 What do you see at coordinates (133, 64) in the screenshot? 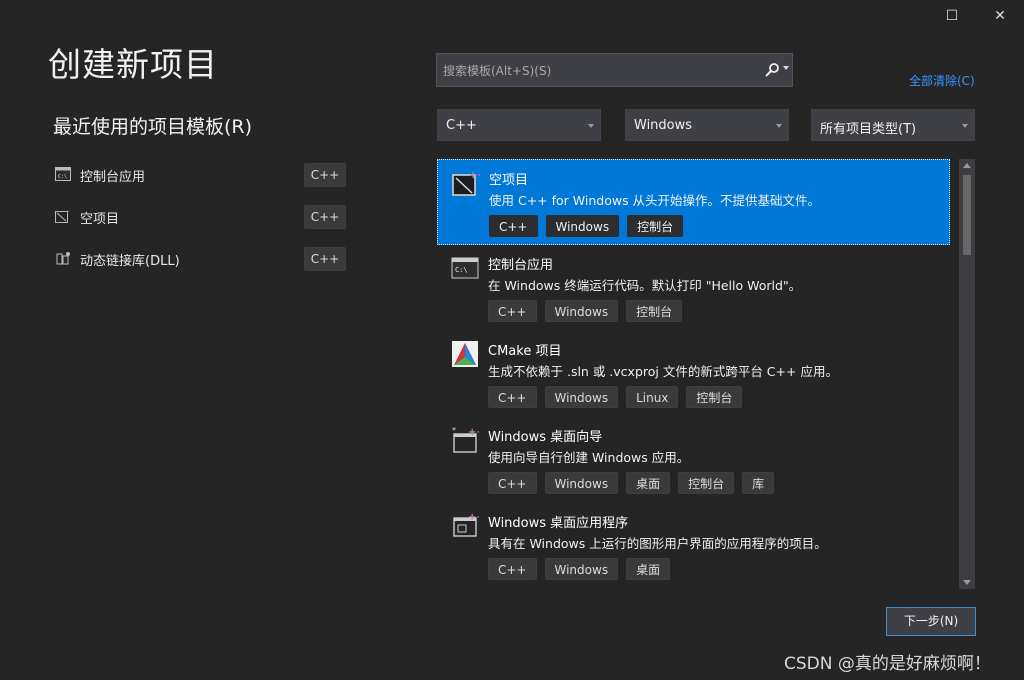
I see `page-title: 创建新项目` at bounding box center [133, 64].